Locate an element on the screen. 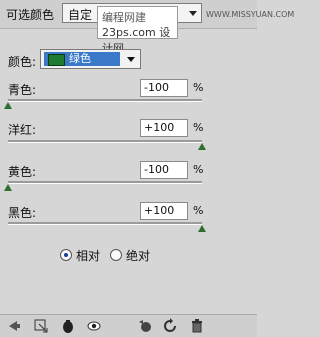  yellow-unit: % is located at coordinates (198, 169).